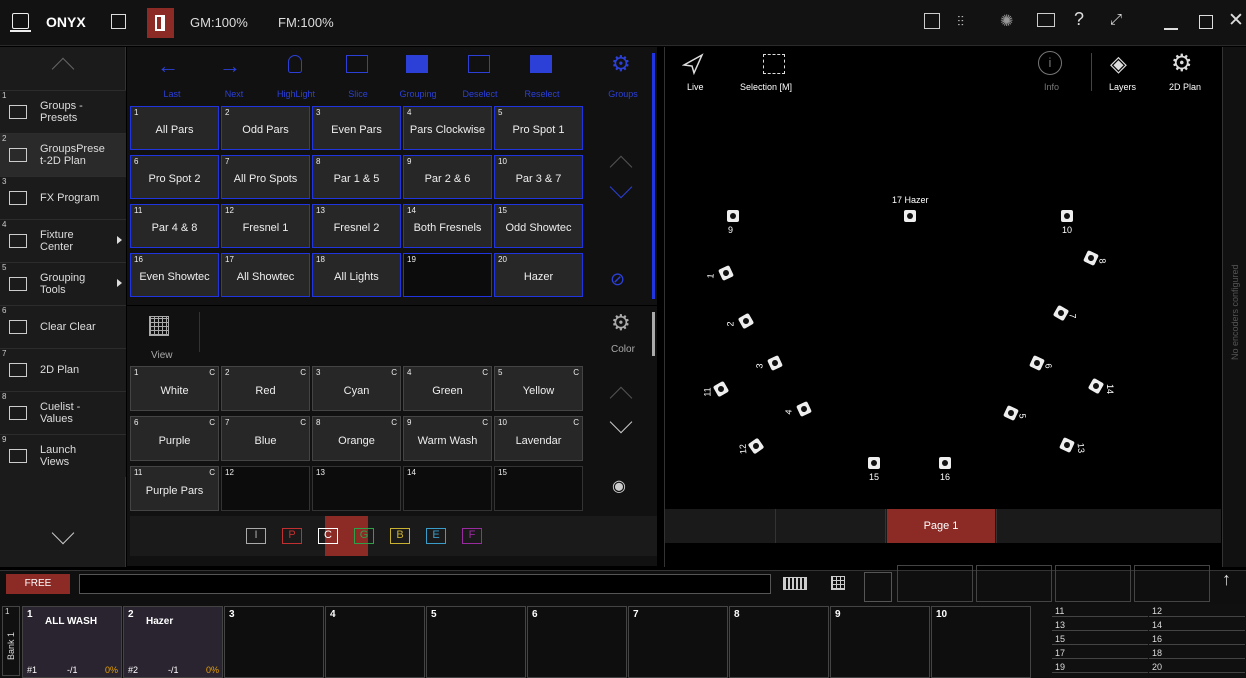  Describe the element at coordinates (538, 275) in the screenshot. I see `group-cell: 20 Hazer` at that location.